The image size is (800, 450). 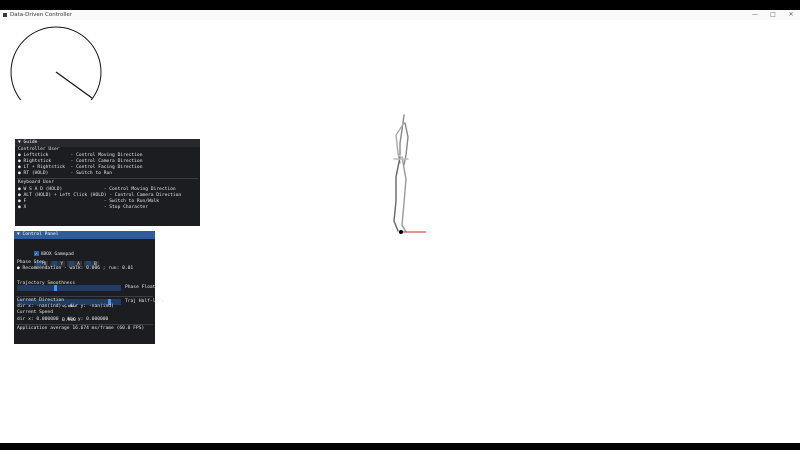 I want to click on speed-value: dir x: 0.000000 ; dir y: 0.000000, so click(x=63, y=319).